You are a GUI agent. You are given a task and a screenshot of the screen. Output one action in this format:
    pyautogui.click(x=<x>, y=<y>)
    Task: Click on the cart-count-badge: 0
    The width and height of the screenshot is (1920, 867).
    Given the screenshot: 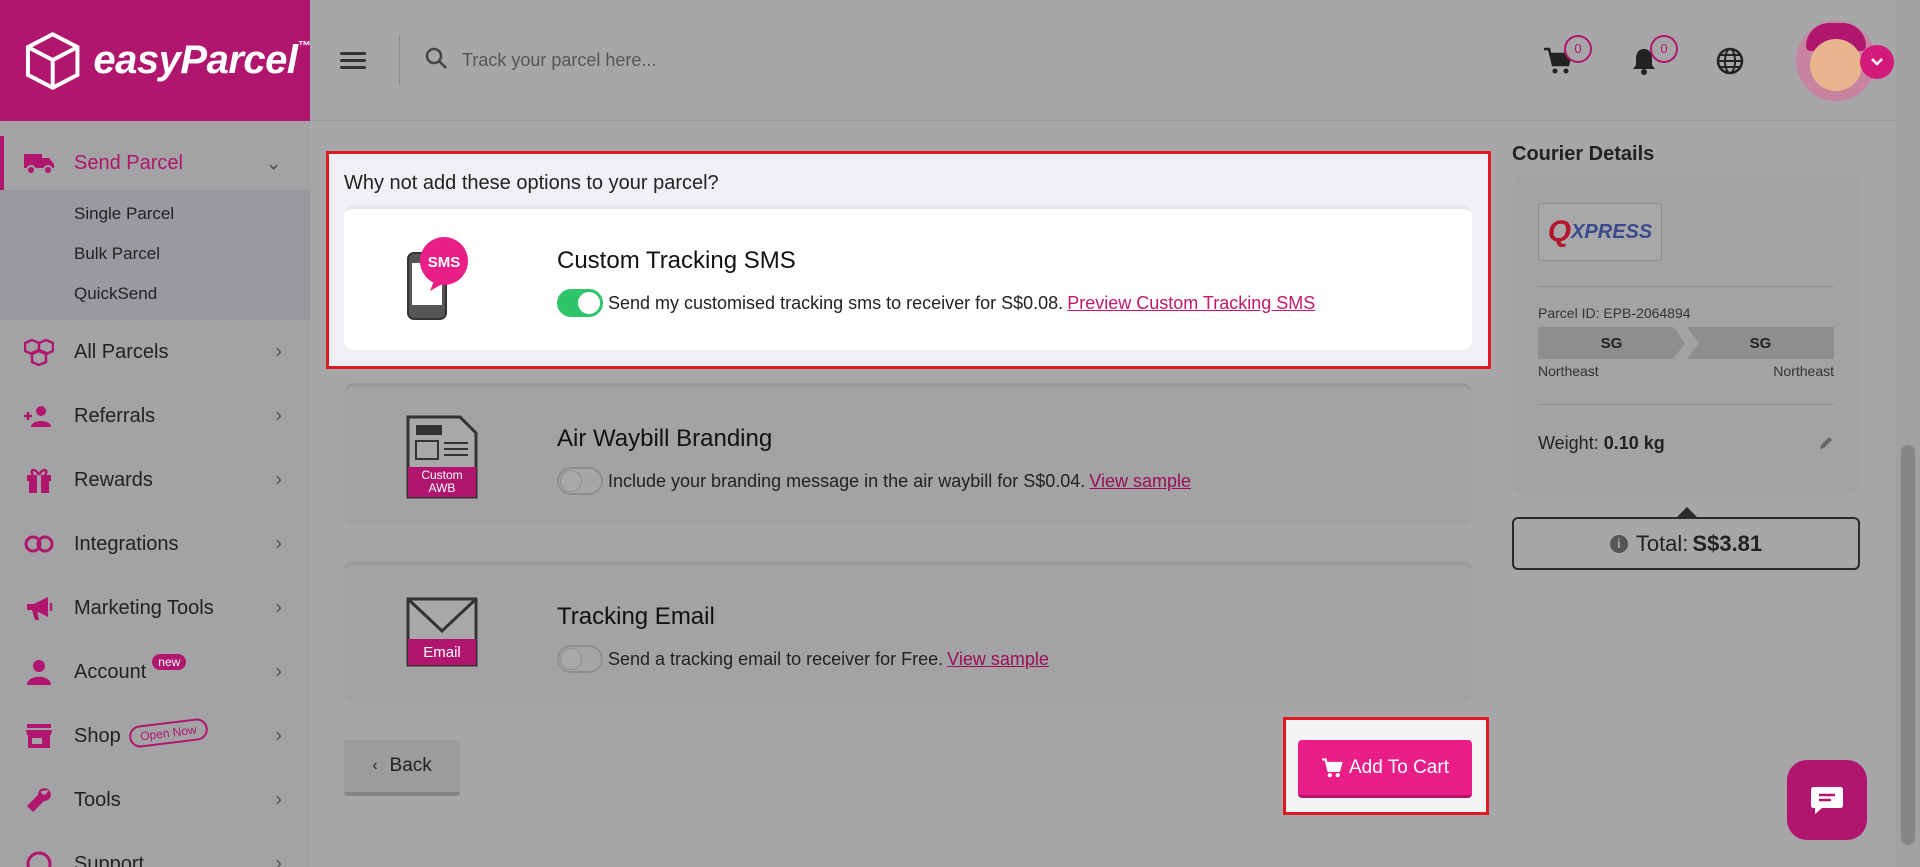 What is the action you would take?
    pyautogui.click(x=1578, y=48)
    